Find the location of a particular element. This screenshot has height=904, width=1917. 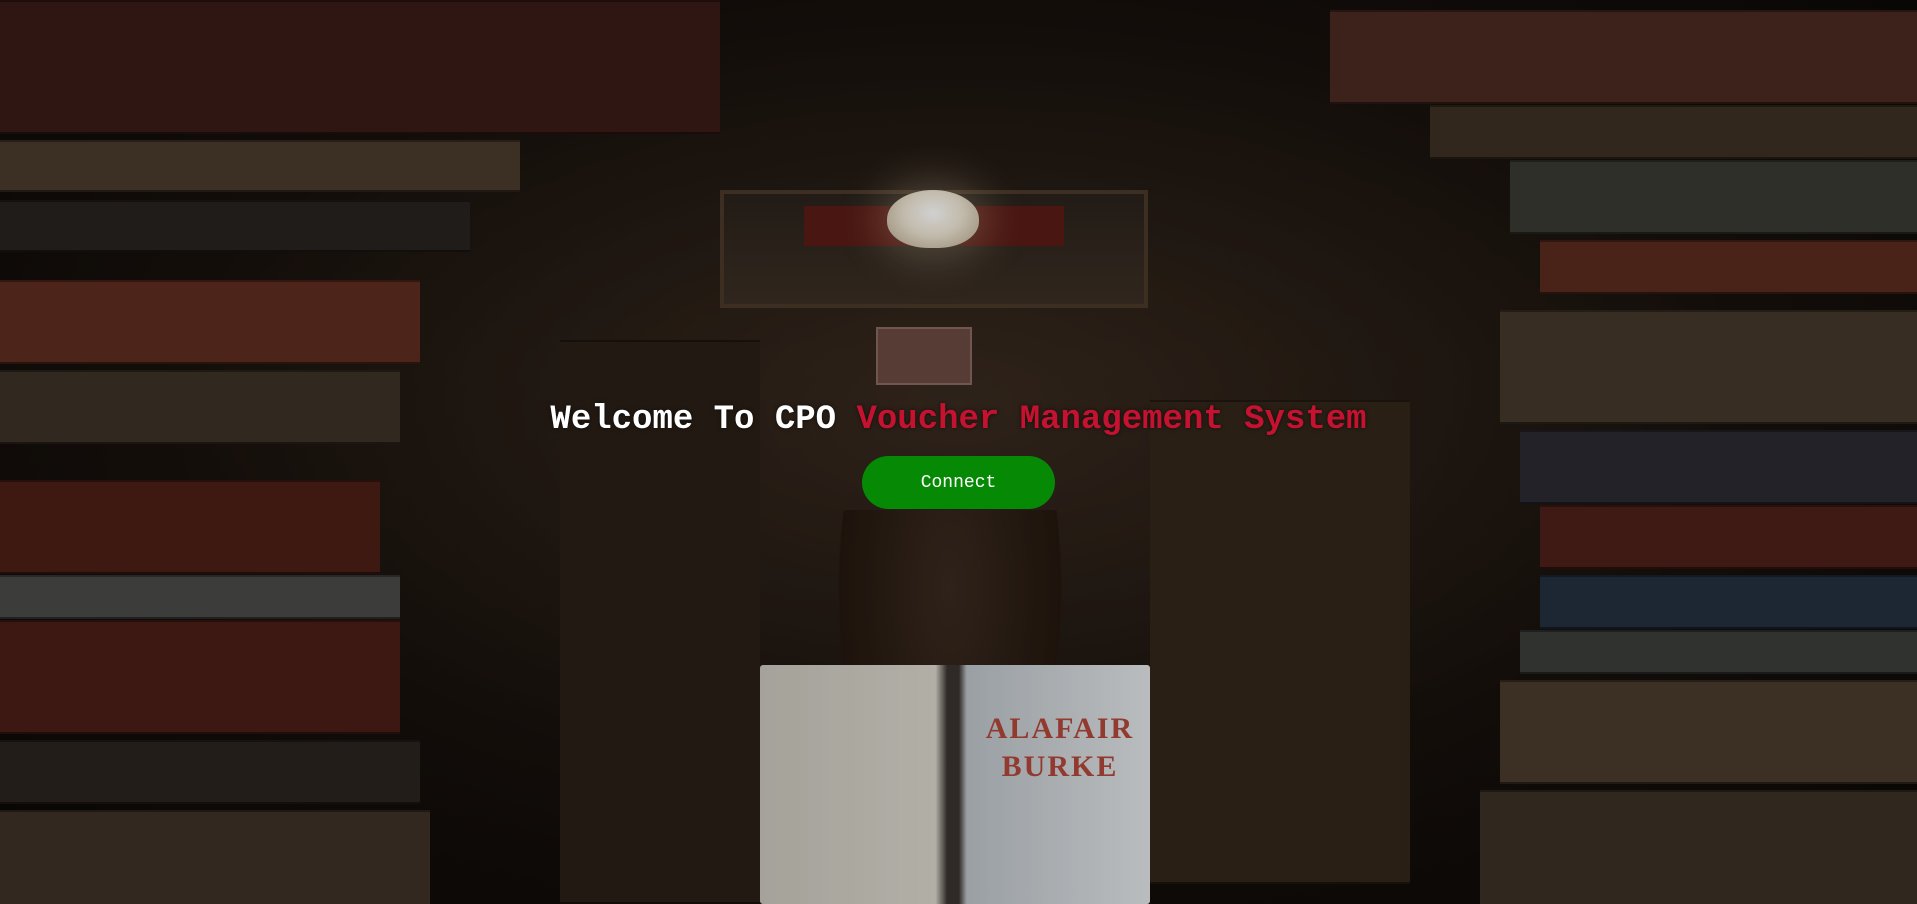

welcome-highlight: Voucher Management System is located at coordinates (1111, 420).